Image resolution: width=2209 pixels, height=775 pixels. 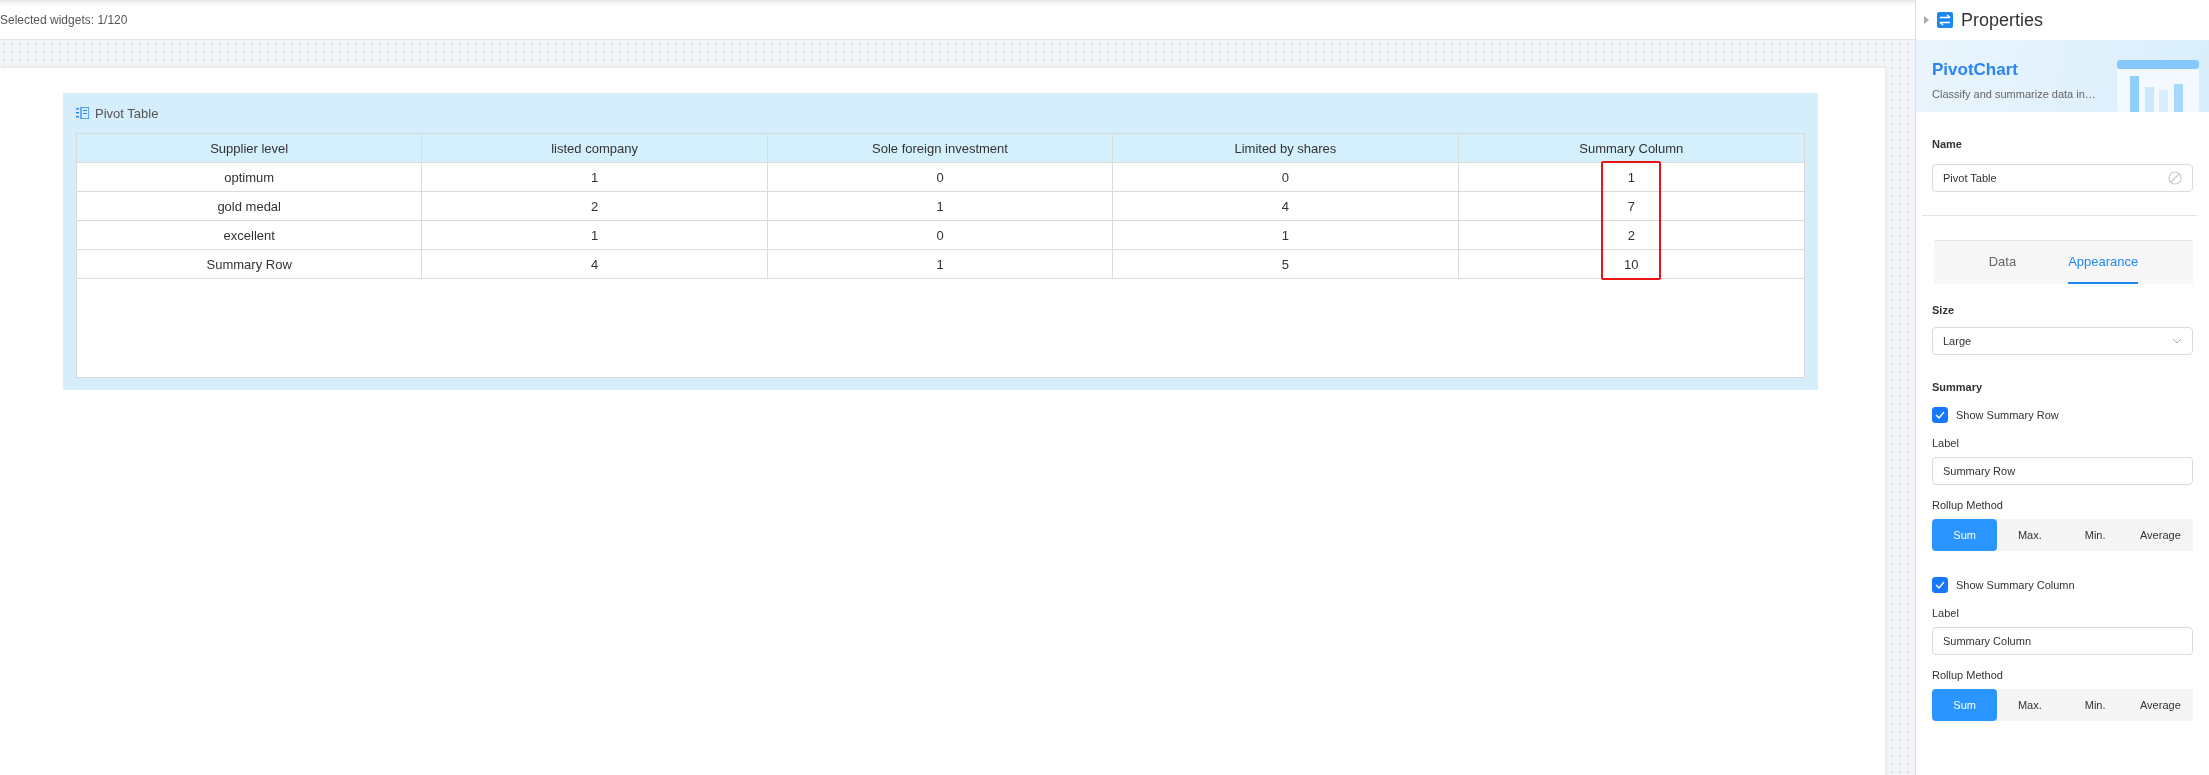 What do you see at coordinates (250, 148) in the screenshot?
I see `column-header: Supplier level` at bounding box center [250, 148].